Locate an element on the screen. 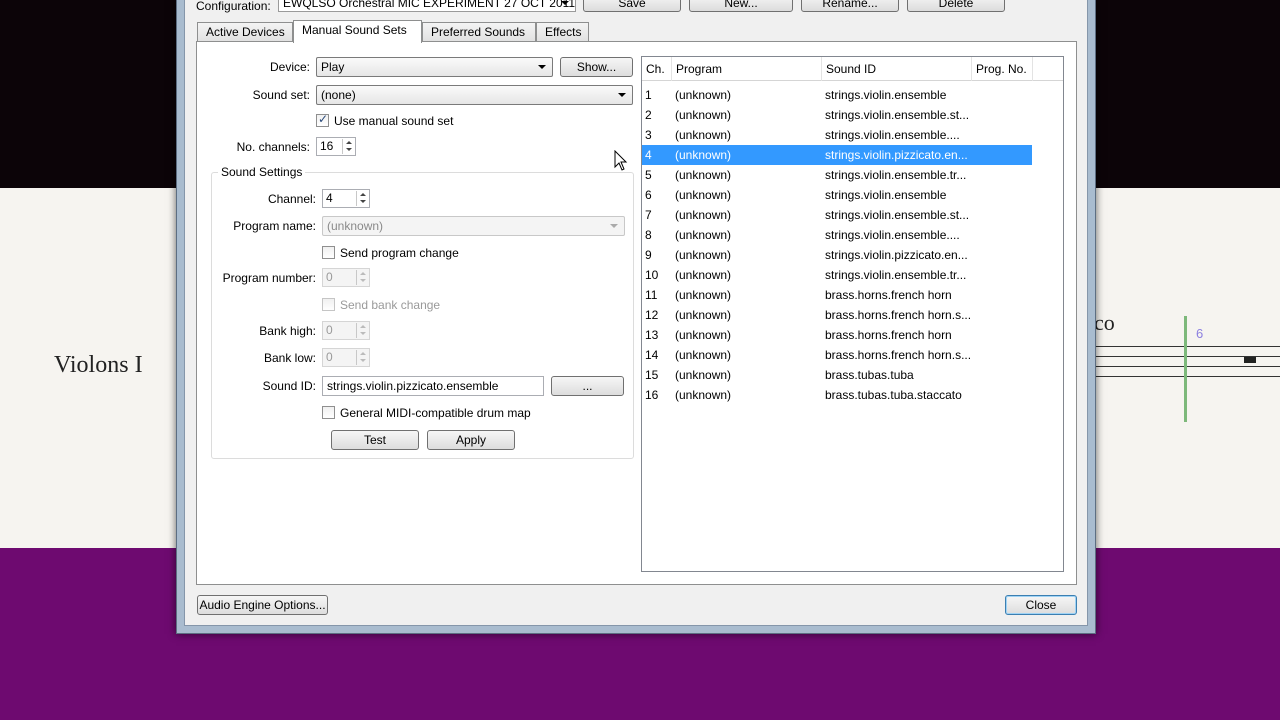 The width and height of the screenshot is (1280, 720). cell-ch: 10 is located at coordinates (652, 275).